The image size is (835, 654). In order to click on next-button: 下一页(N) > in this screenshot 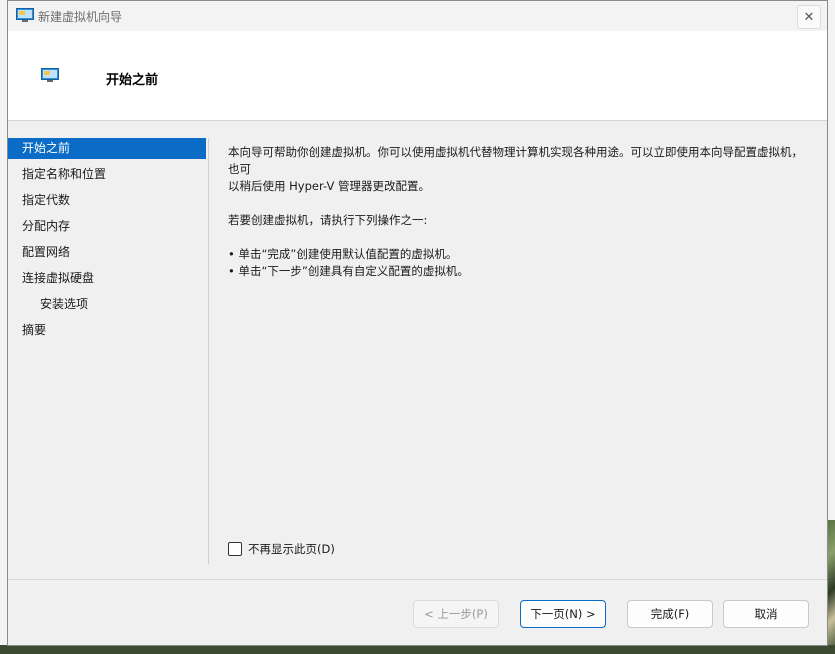, I will do `click(563, 614)`.